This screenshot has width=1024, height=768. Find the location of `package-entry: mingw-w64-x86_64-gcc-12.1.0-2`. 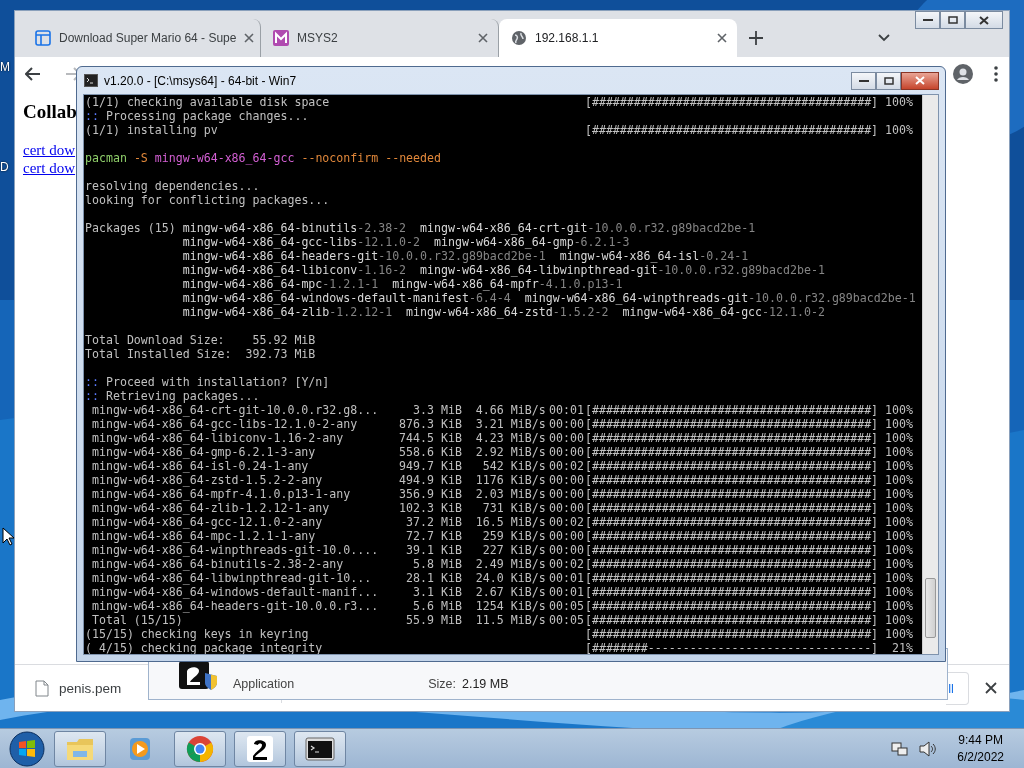

package-entry: mingw-w64-x86_64-gcc-12.1.0-2 is located at coordinates (723, 312).